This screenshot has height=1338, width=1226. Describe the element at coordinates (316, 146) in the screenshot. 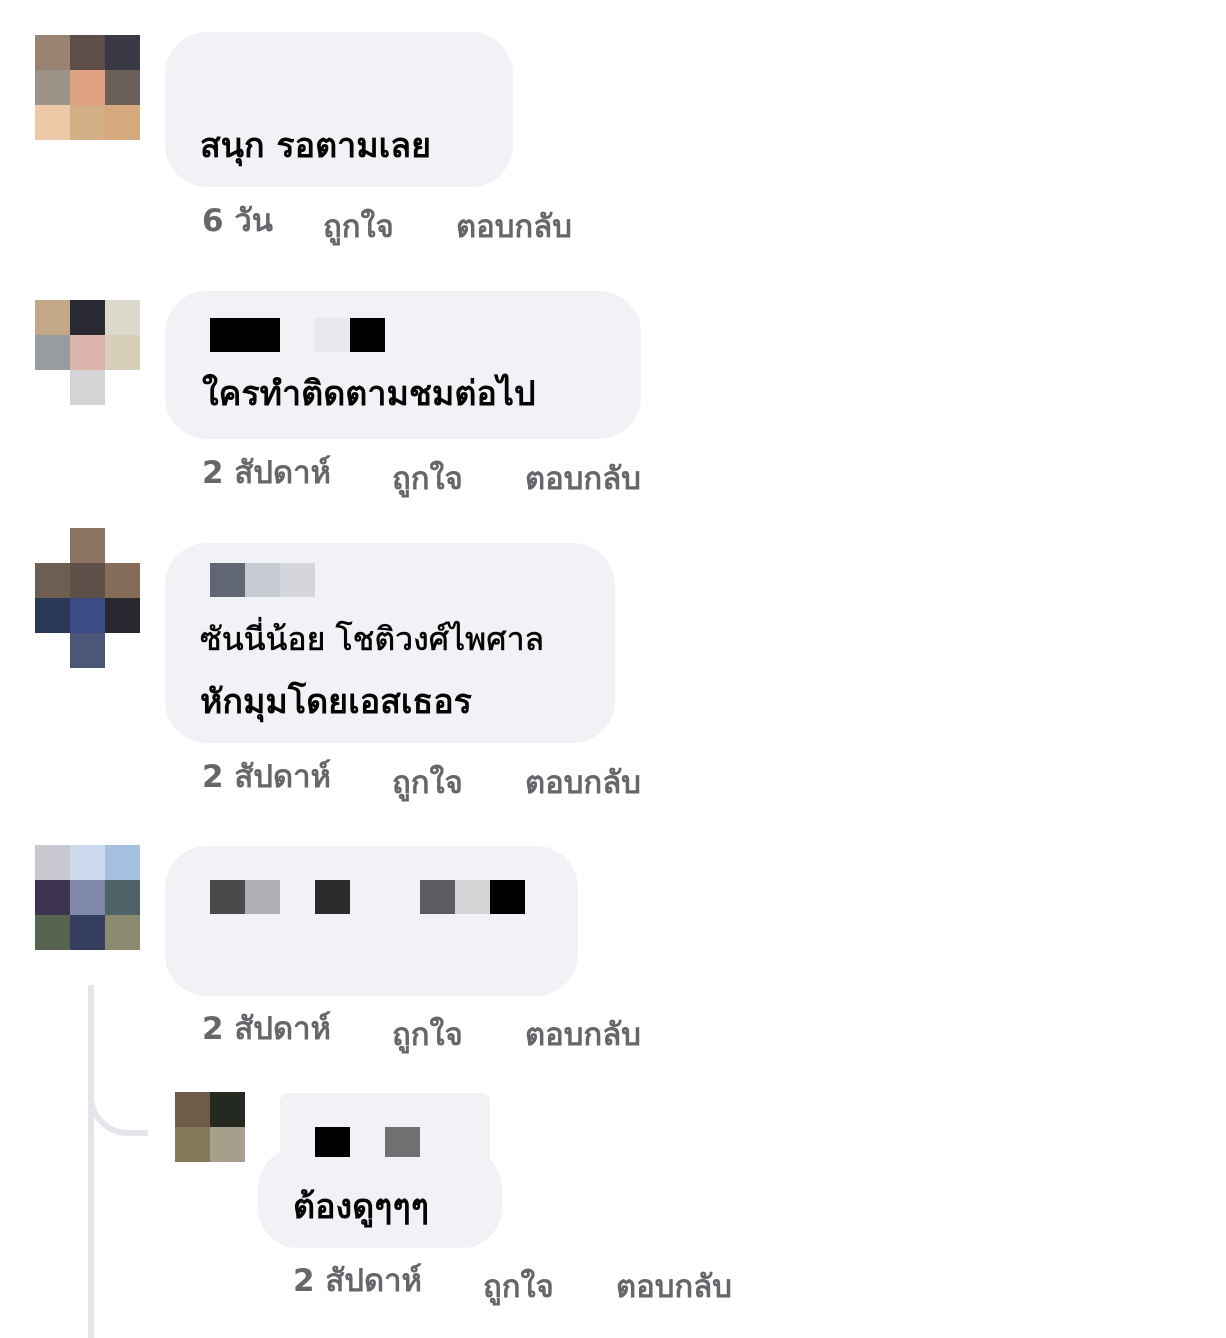

I see `comment-text: สนุก รอตามเลย` at that location.